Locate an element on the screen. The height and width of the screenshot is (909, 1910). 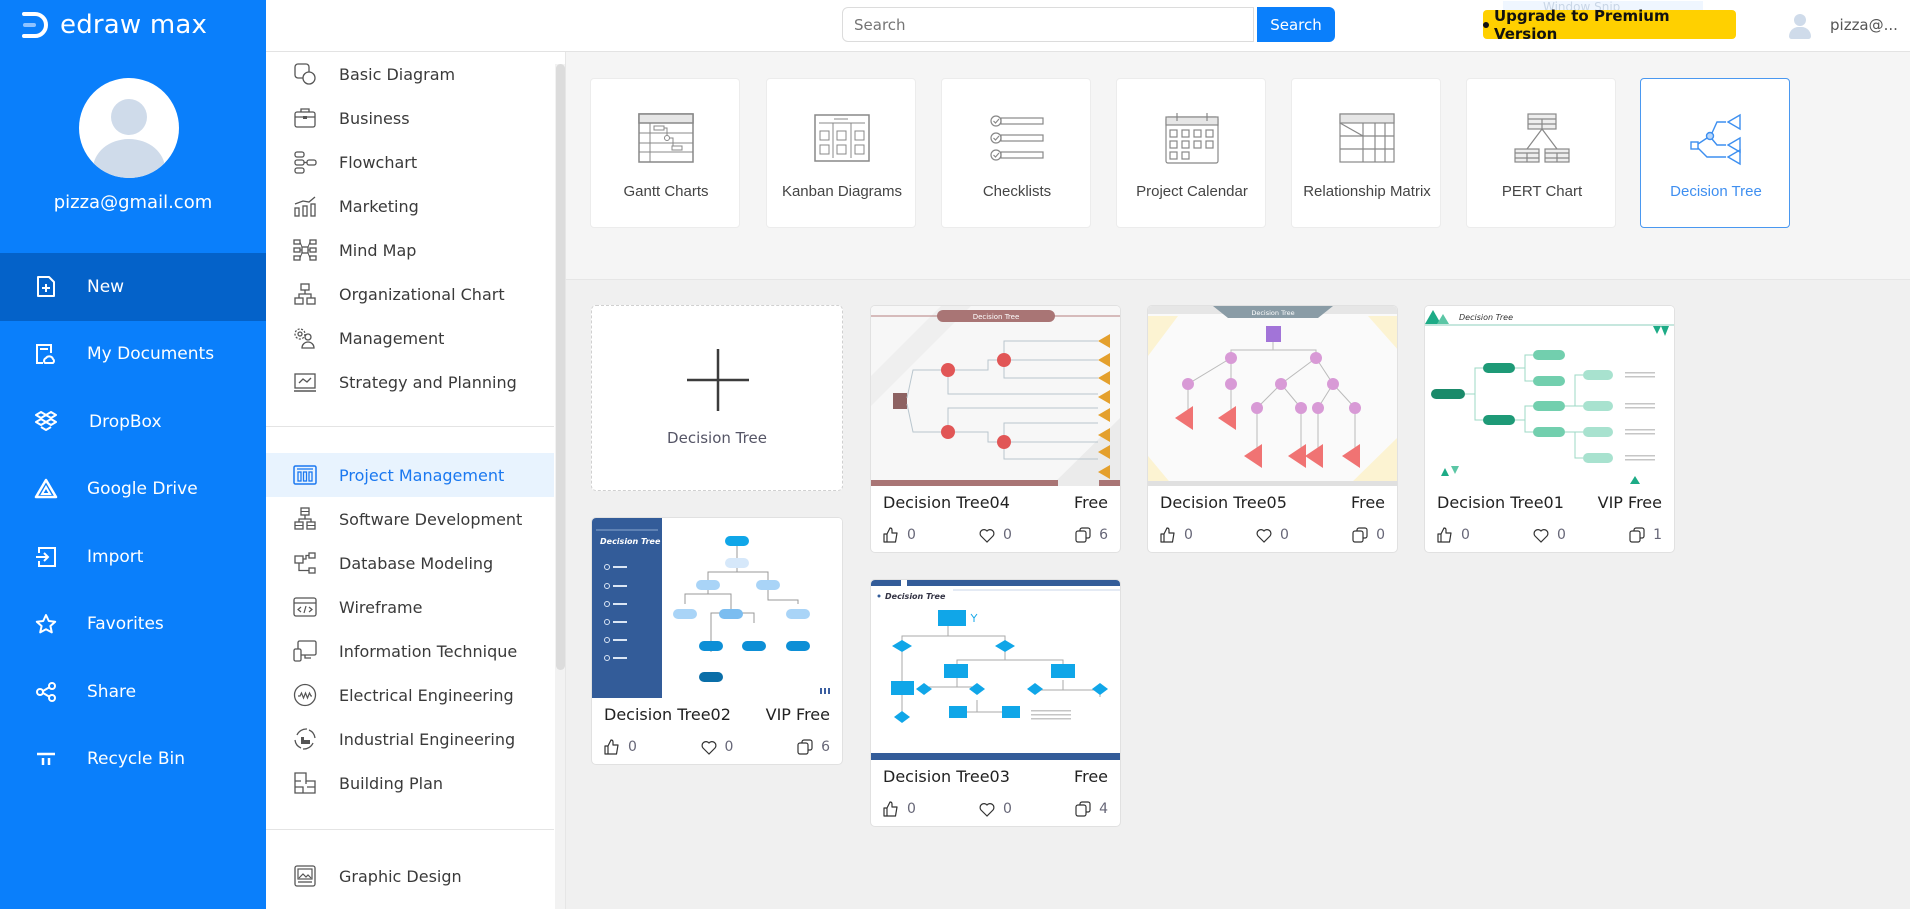
sidebar-item-recycle-bin: Recycle Bin is located at coordinates (133, 760).